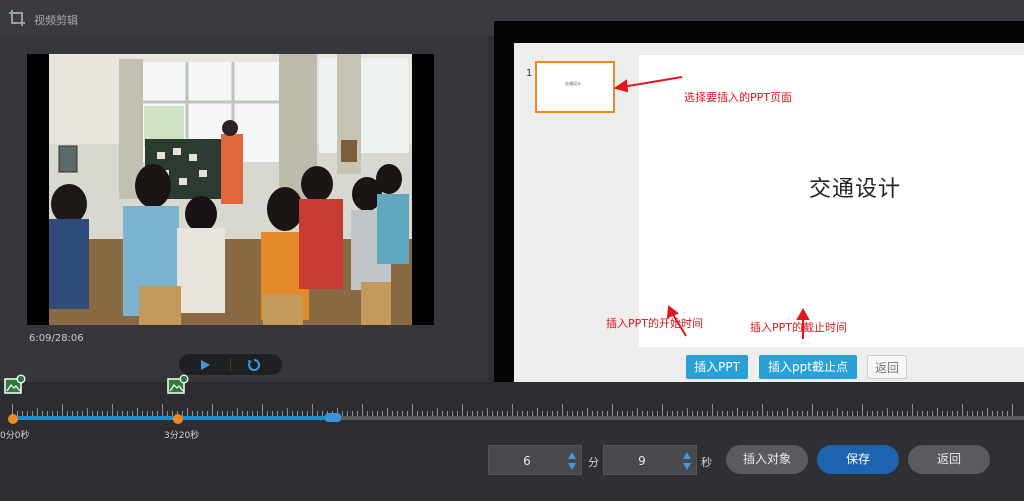  I want to click on insert-ppt-button: 插入PPT, so click(717, 367).